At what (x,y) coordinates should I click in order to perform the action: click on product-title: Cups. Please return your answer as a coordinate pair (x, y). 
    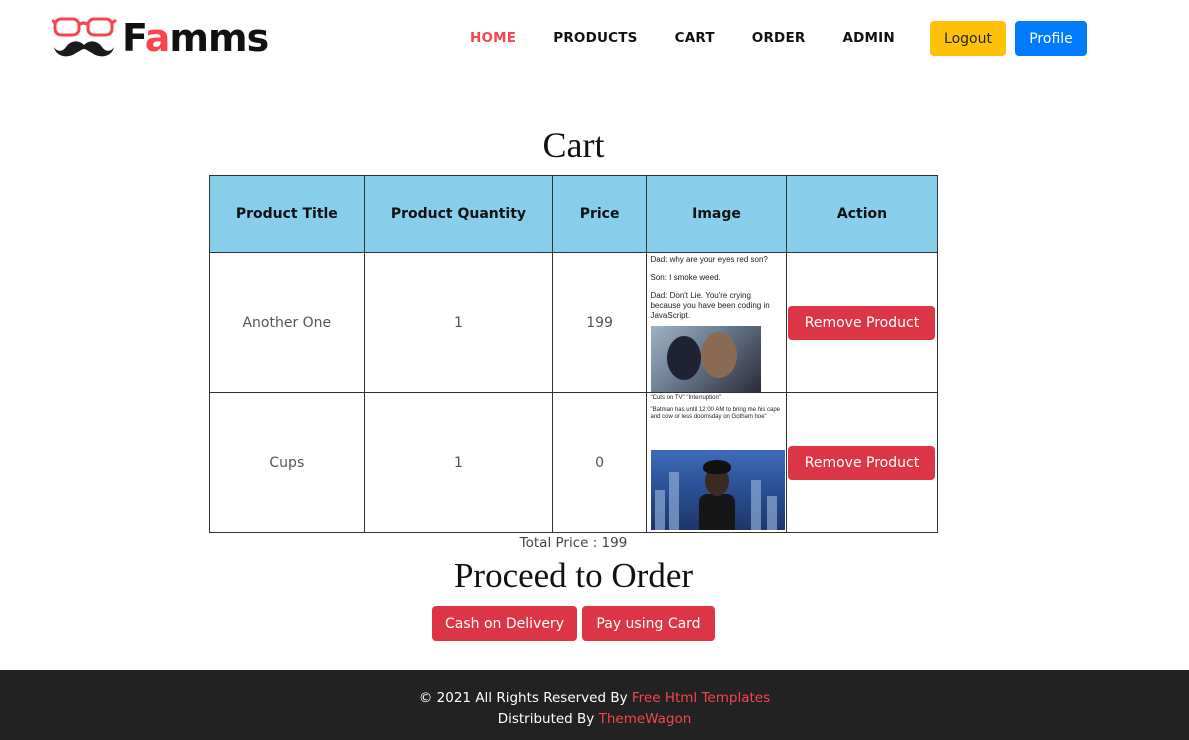
    Looking at the image, I should click on (287, 462).